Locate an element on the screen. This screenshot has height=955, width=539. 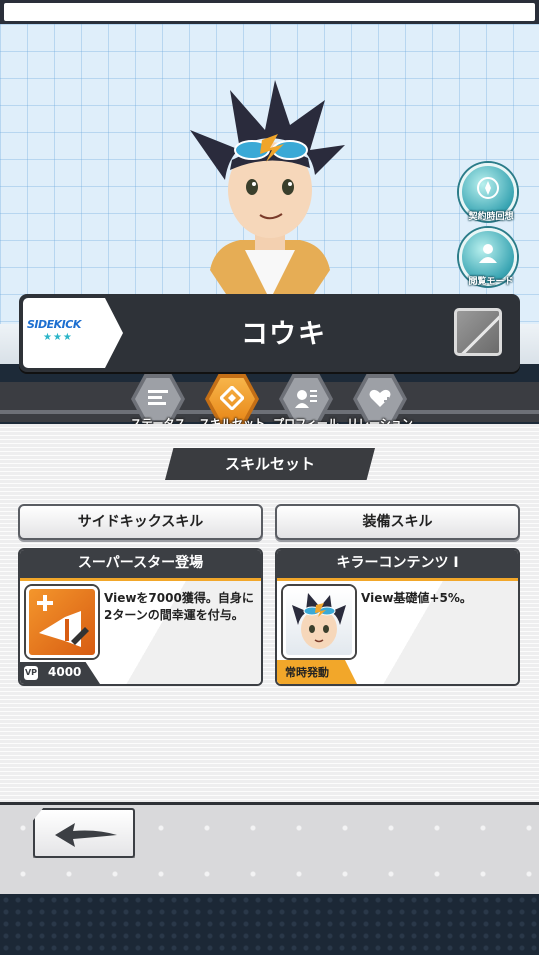
megaphone-icon is located at coordinates (63, 621).